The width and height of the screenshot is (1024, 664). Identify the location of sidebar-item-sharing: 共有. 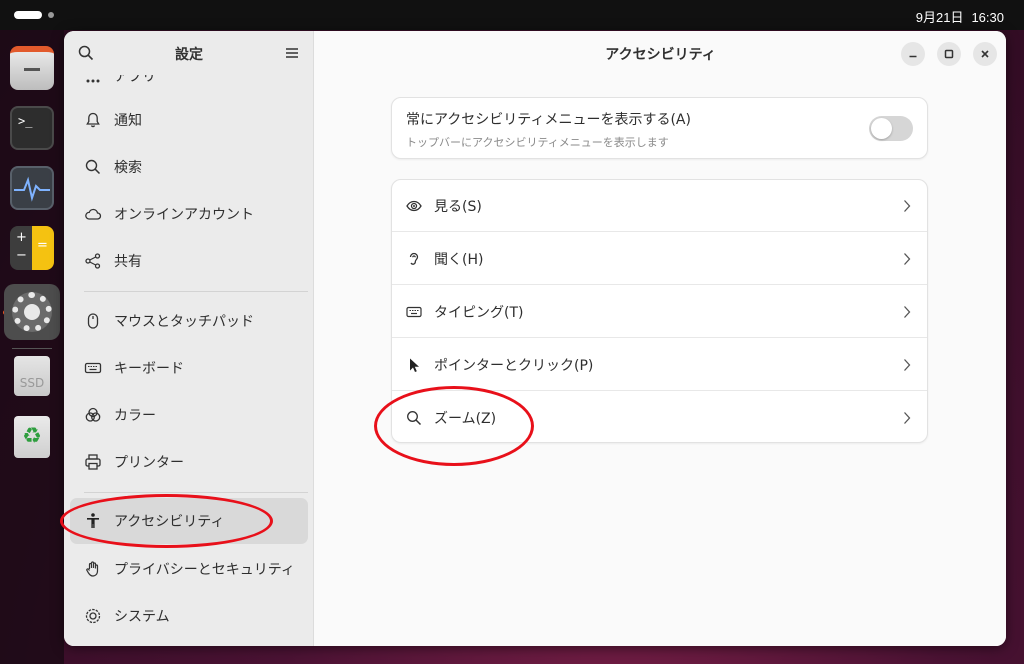
(189, 261).